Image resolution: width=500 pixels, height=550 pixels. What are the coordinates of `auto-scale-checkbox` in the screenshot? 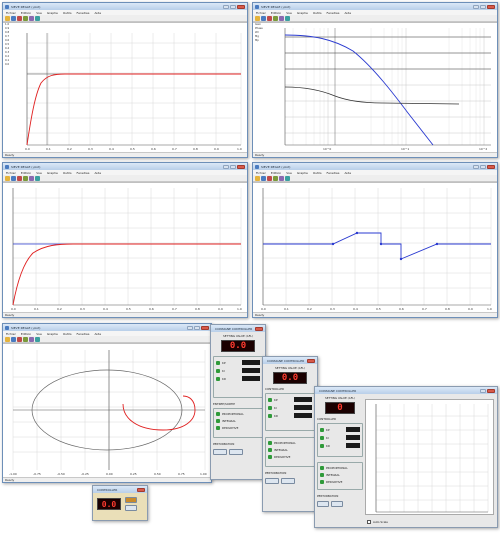 It's located at (369, 522).